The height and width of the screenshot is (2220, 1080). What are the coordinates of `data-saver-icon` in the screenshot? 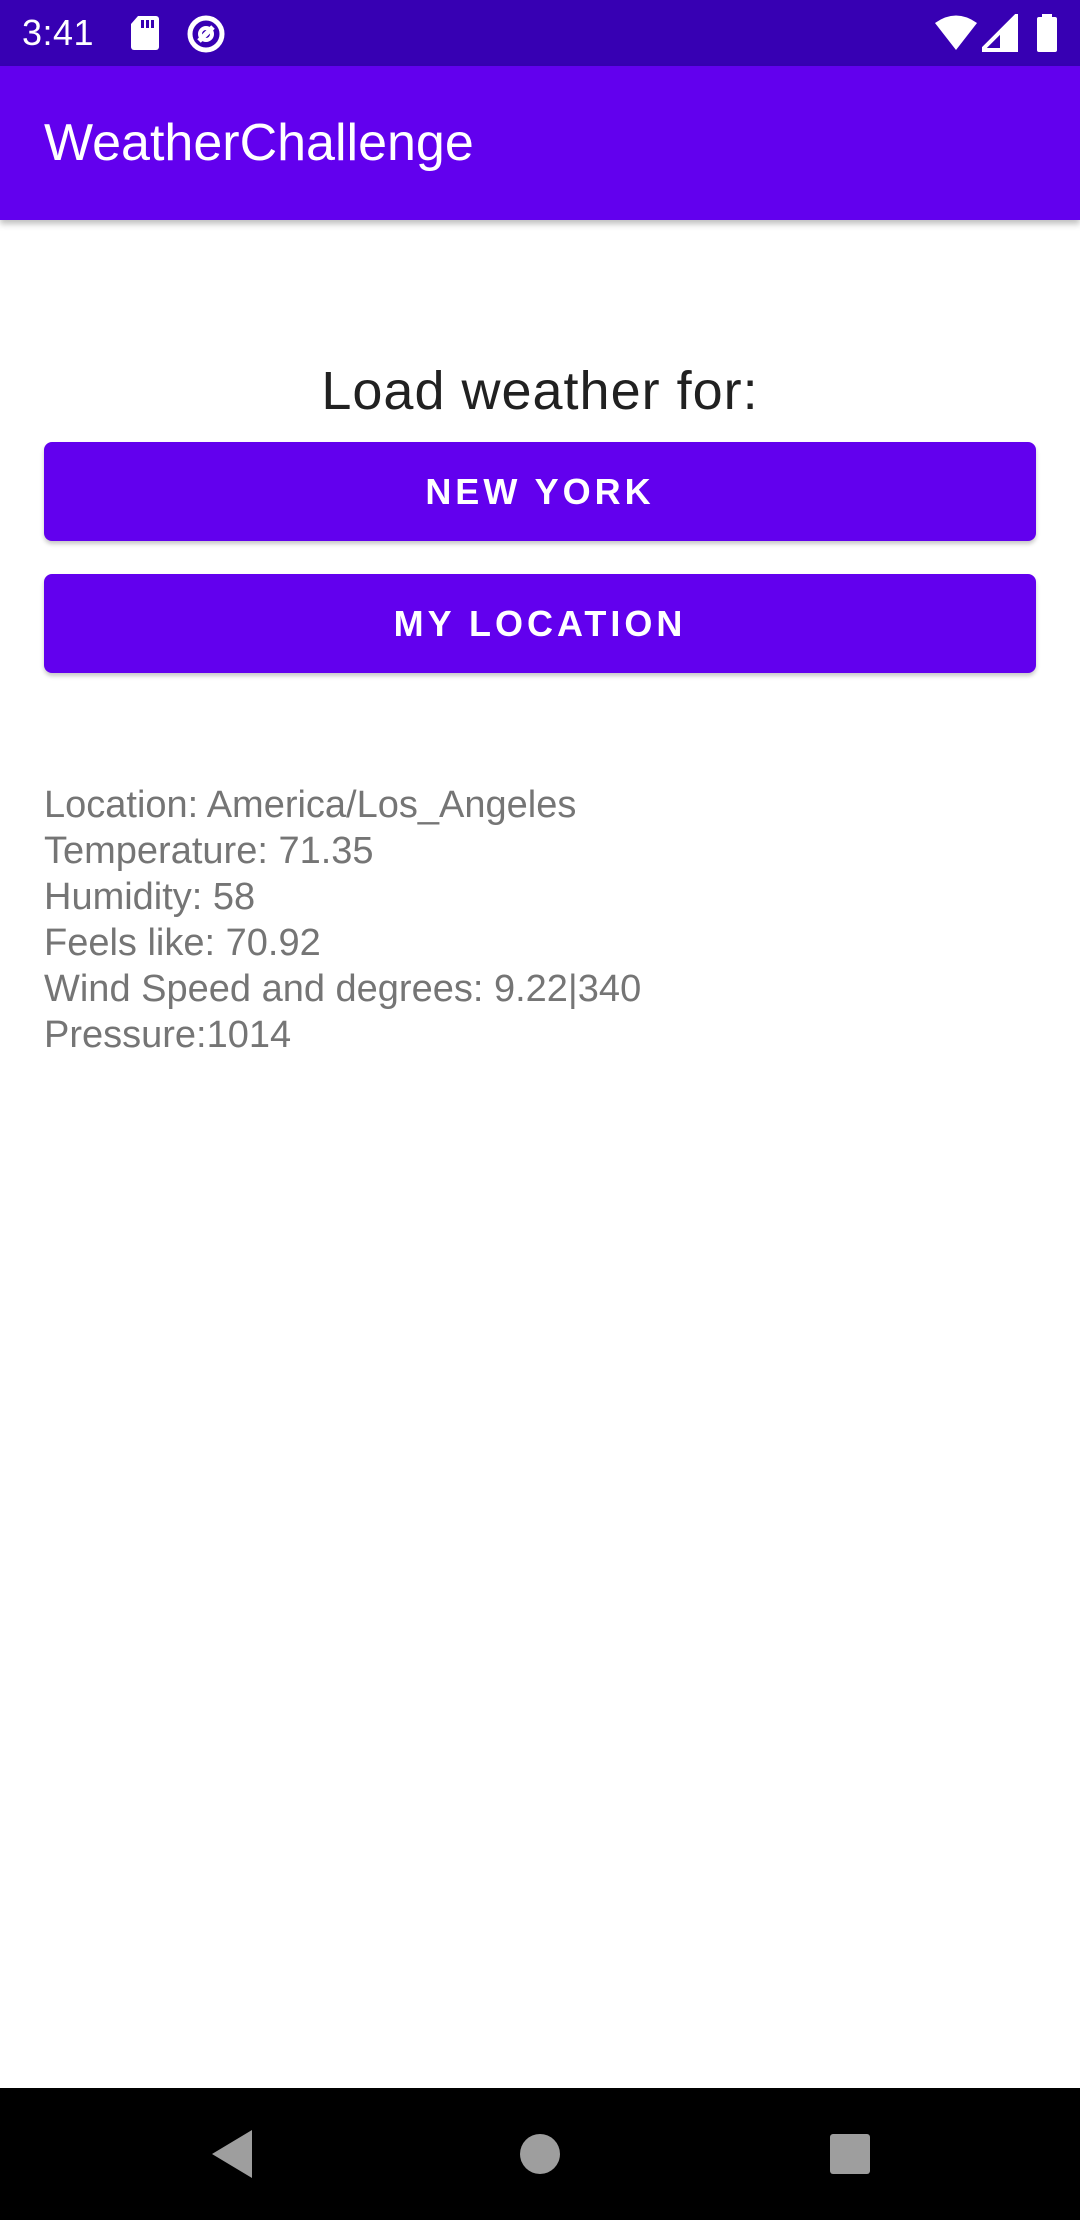 It's located at (206, 33).